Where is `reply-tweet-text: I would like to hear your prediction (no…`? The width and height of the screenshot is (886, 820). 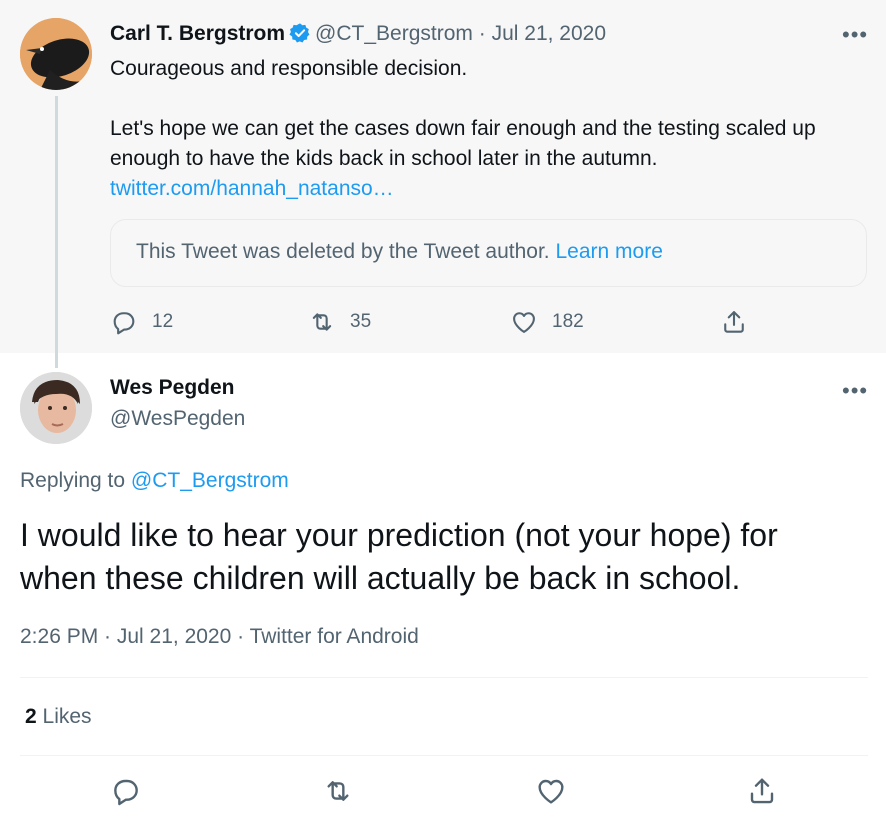
reply-tweet-text: I would like to hear your prediction (no… is located at coordinates (445, 557).